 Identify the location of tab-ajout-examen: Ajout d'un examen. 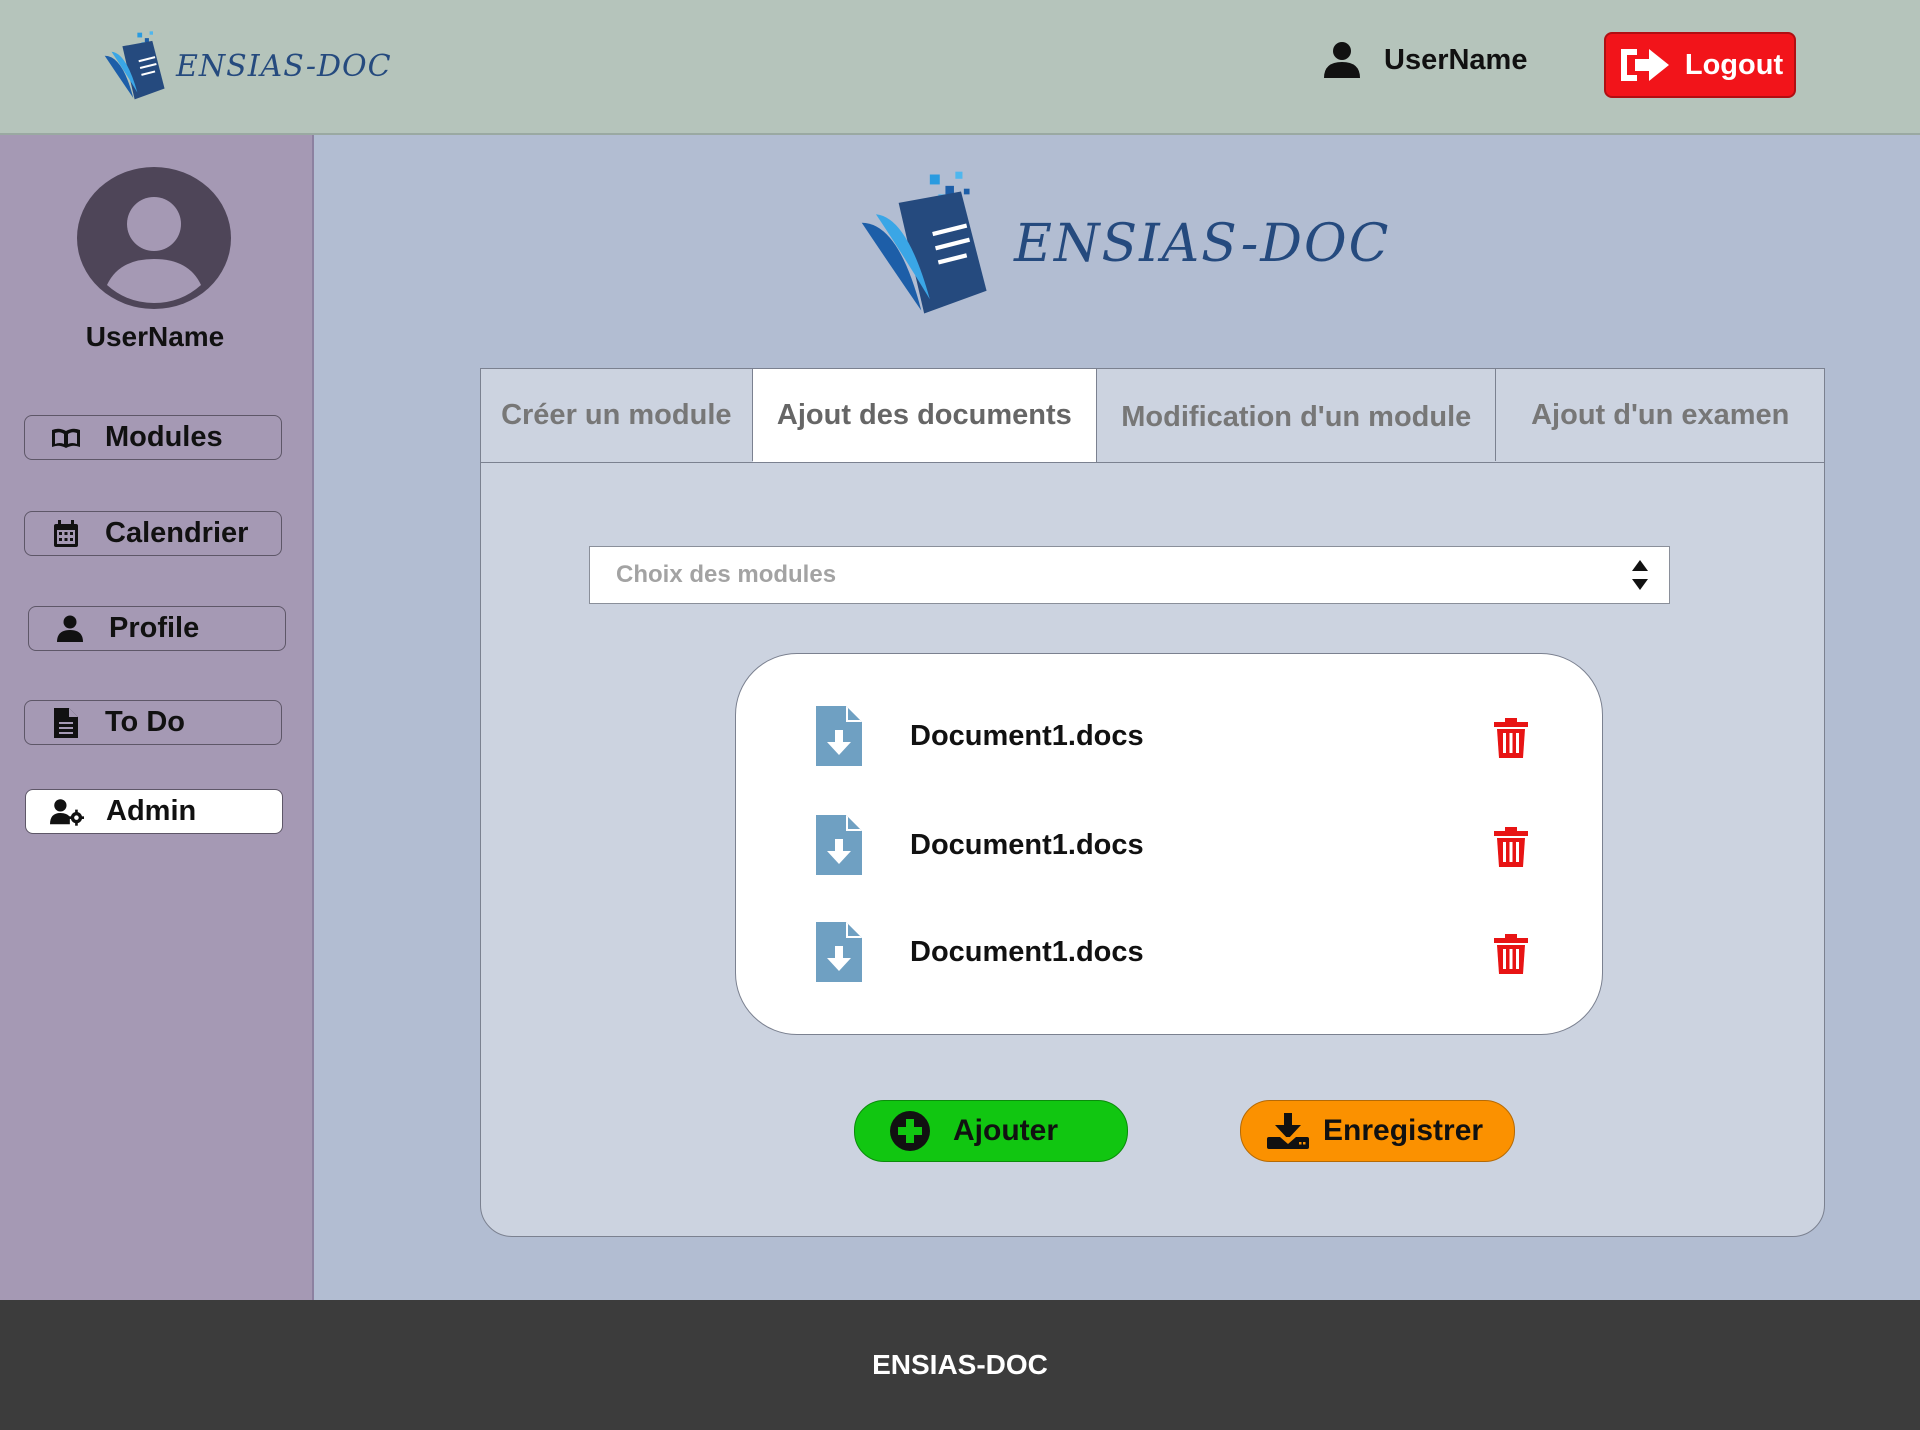
(1660, 415).